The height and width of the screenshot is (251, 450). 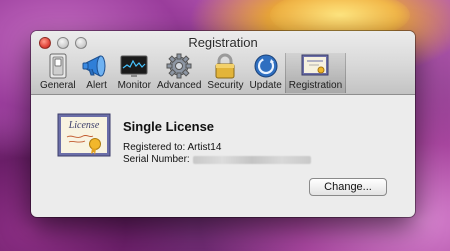 What do you see at coordinates (225, 85) in the screenshot?
I see `toolbar-label-security: Security` at bounding box center [225, 85].